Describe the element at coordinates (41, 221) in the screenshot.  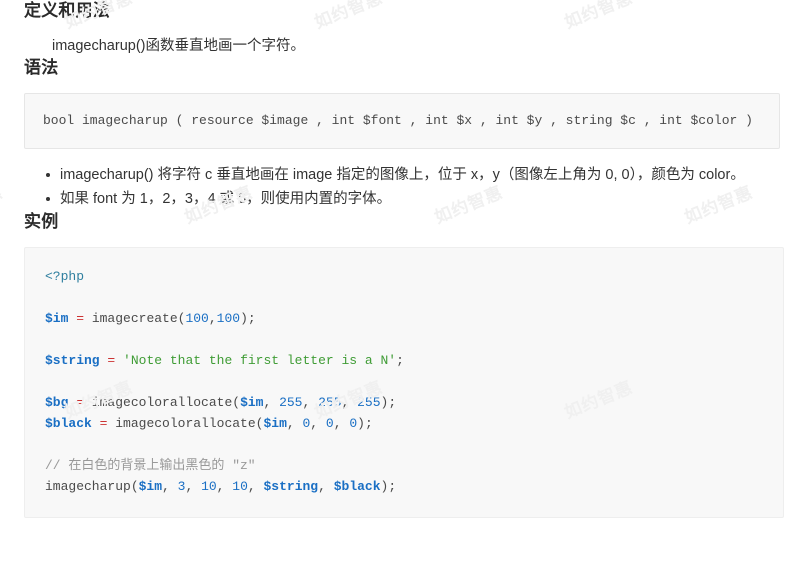
I see `example-section-heading: 实例` at that location.